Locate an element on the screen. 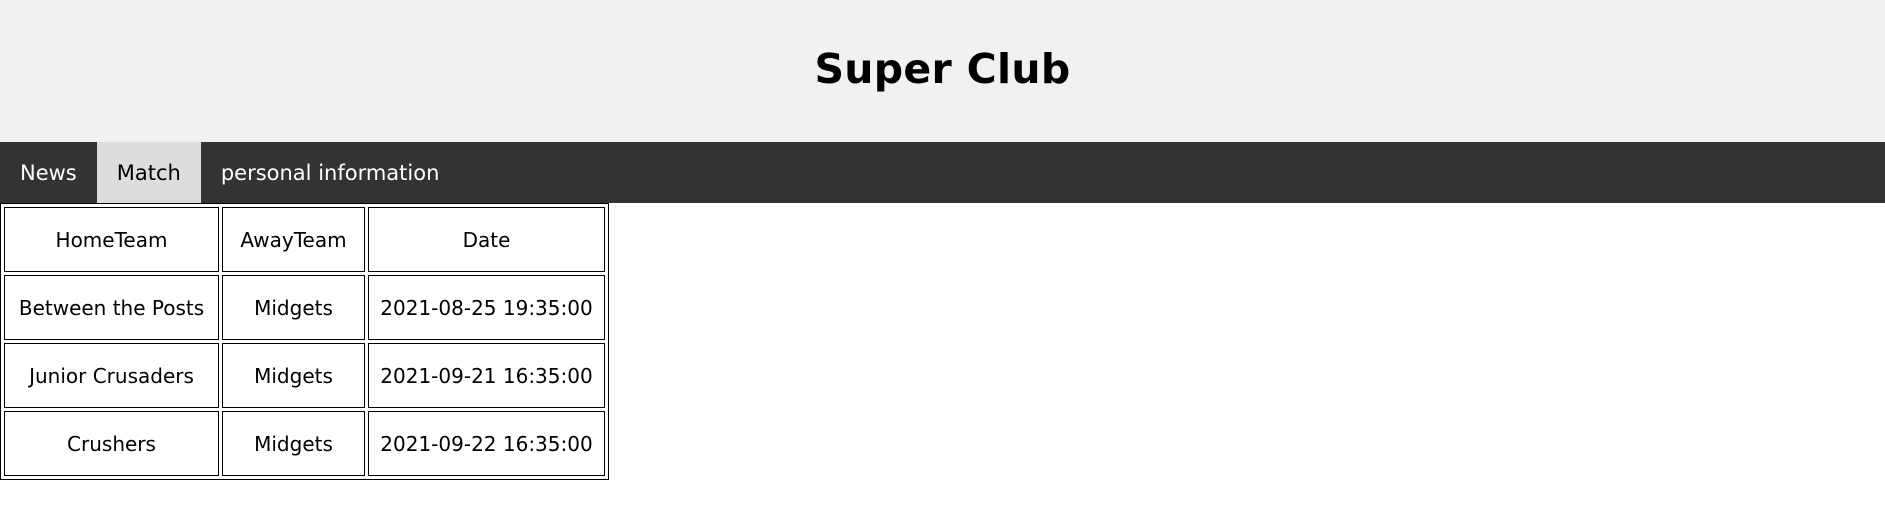  top-navbar: News Match personal information is located at coordinates (942, 172).